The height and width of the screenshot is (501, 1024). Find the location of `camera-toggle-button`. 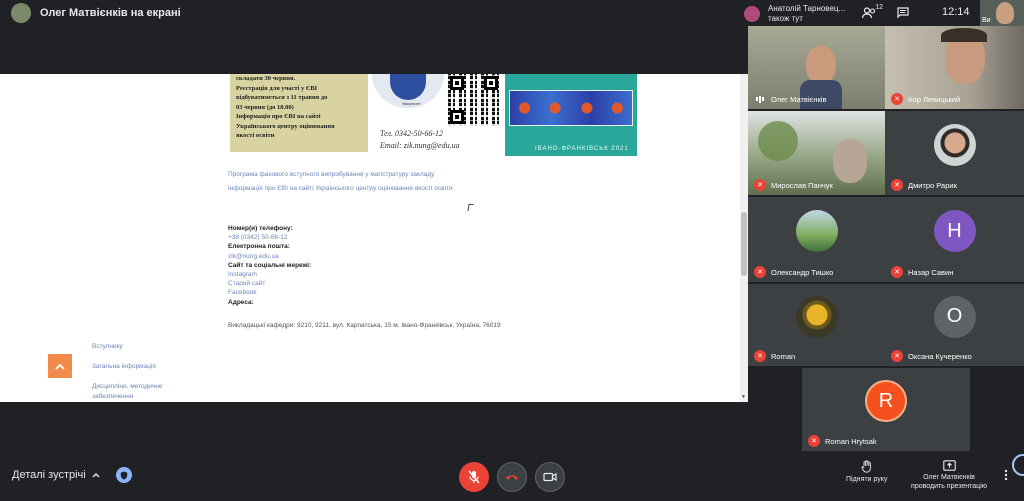

camera-toggle-button is located at coordinates (550, 477).